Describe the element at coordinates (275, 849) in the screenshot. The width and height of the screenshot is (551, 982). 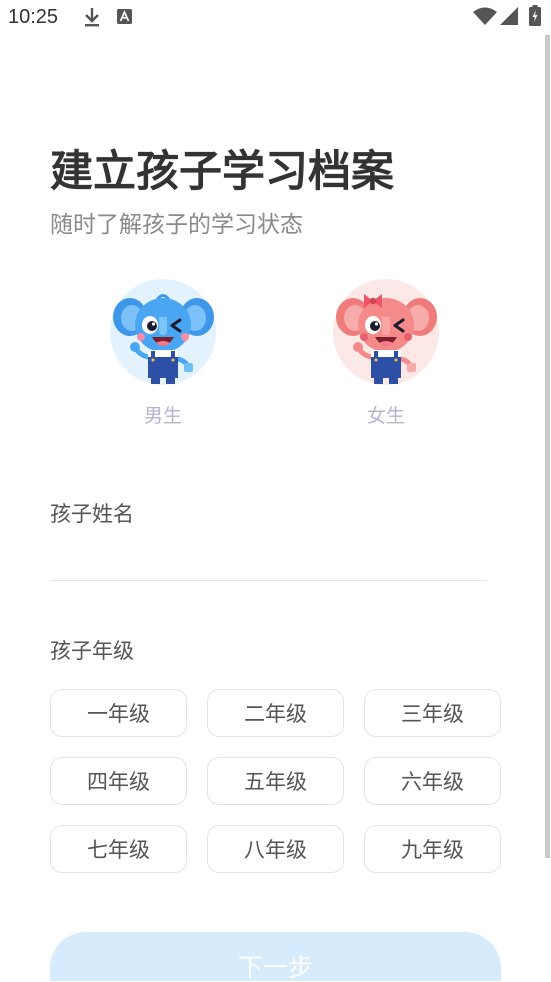
I see `grade-option-8: 八年级` at that location.